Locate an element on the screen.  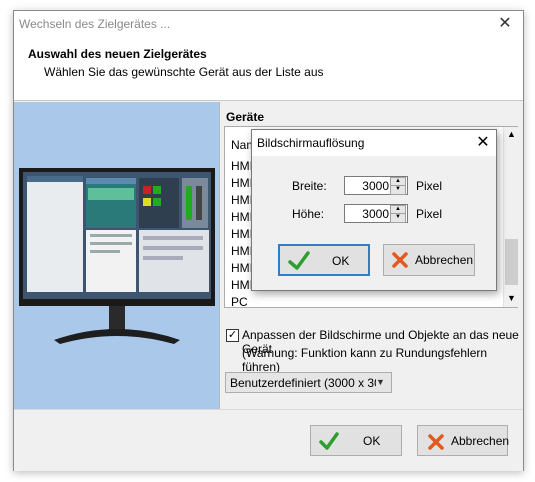
resolution-select-value: Benutzerdefiniert (3000 x 3000) is located at coordinates (303, 383).